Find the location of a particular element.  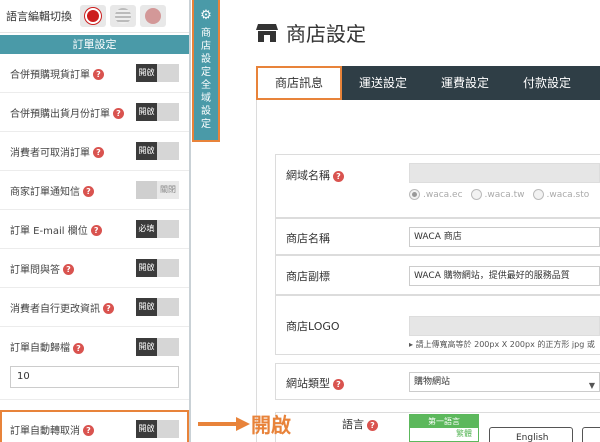

china-flag-icon is located at coordinates (153, 16).